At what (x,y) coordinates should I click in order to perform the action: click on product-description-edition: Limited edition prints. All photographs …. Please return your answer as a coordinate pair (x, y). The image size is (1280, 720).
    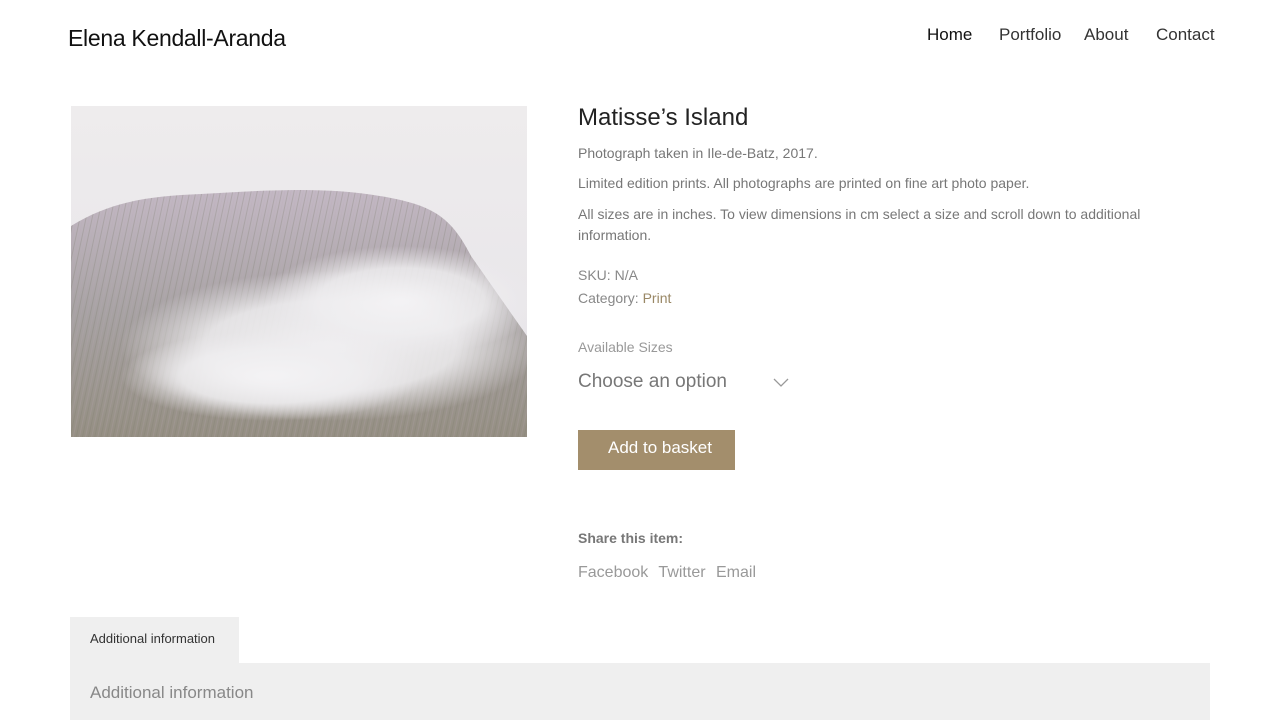
    Looking at the image, I should click on (804, 183).